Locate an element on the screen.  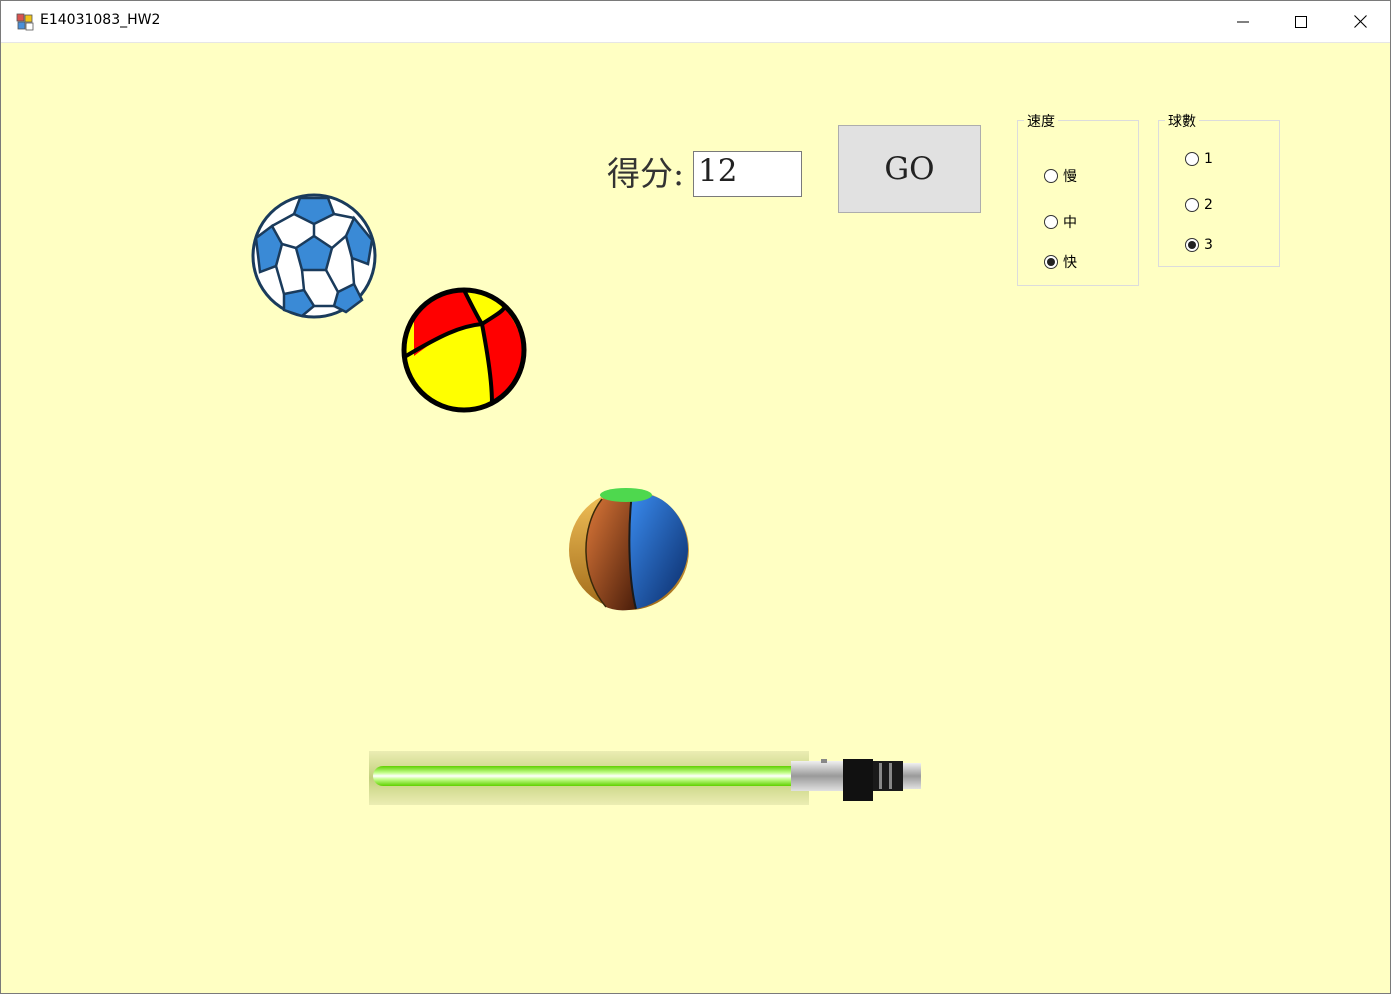
count-option-1: 1 is located at coordinates (1199, 159).